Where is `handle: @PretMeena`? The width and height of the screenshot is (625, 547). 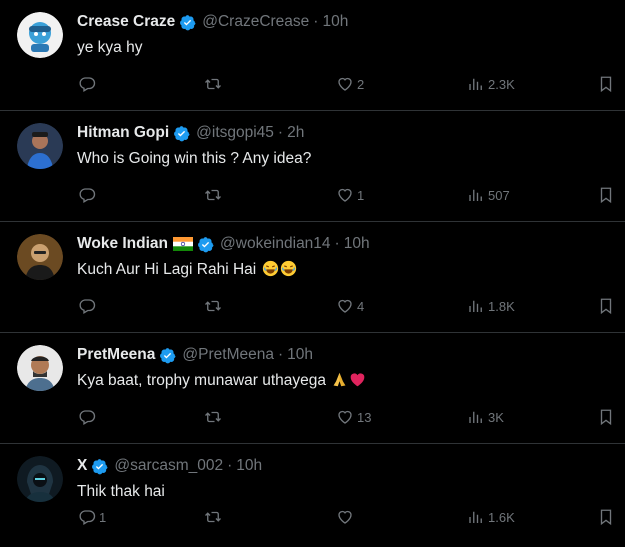 handle: @PretMeena is located at coordinates (228, 355).